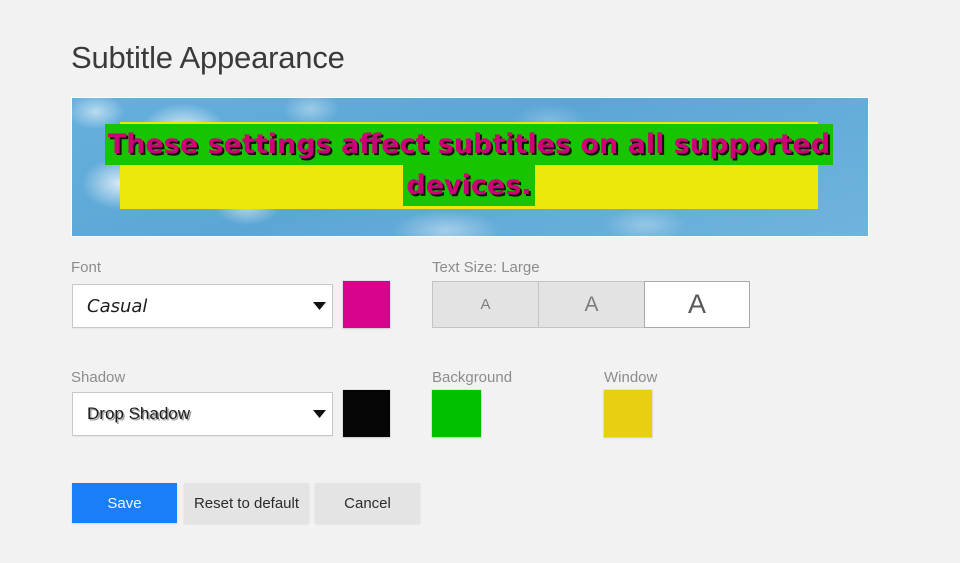 This screenshot has height=563, width=960. What do you see at coordinates (366, 413) in the screenshot?
I see `shadow-color-swatch` at bounding box center [366, 413].